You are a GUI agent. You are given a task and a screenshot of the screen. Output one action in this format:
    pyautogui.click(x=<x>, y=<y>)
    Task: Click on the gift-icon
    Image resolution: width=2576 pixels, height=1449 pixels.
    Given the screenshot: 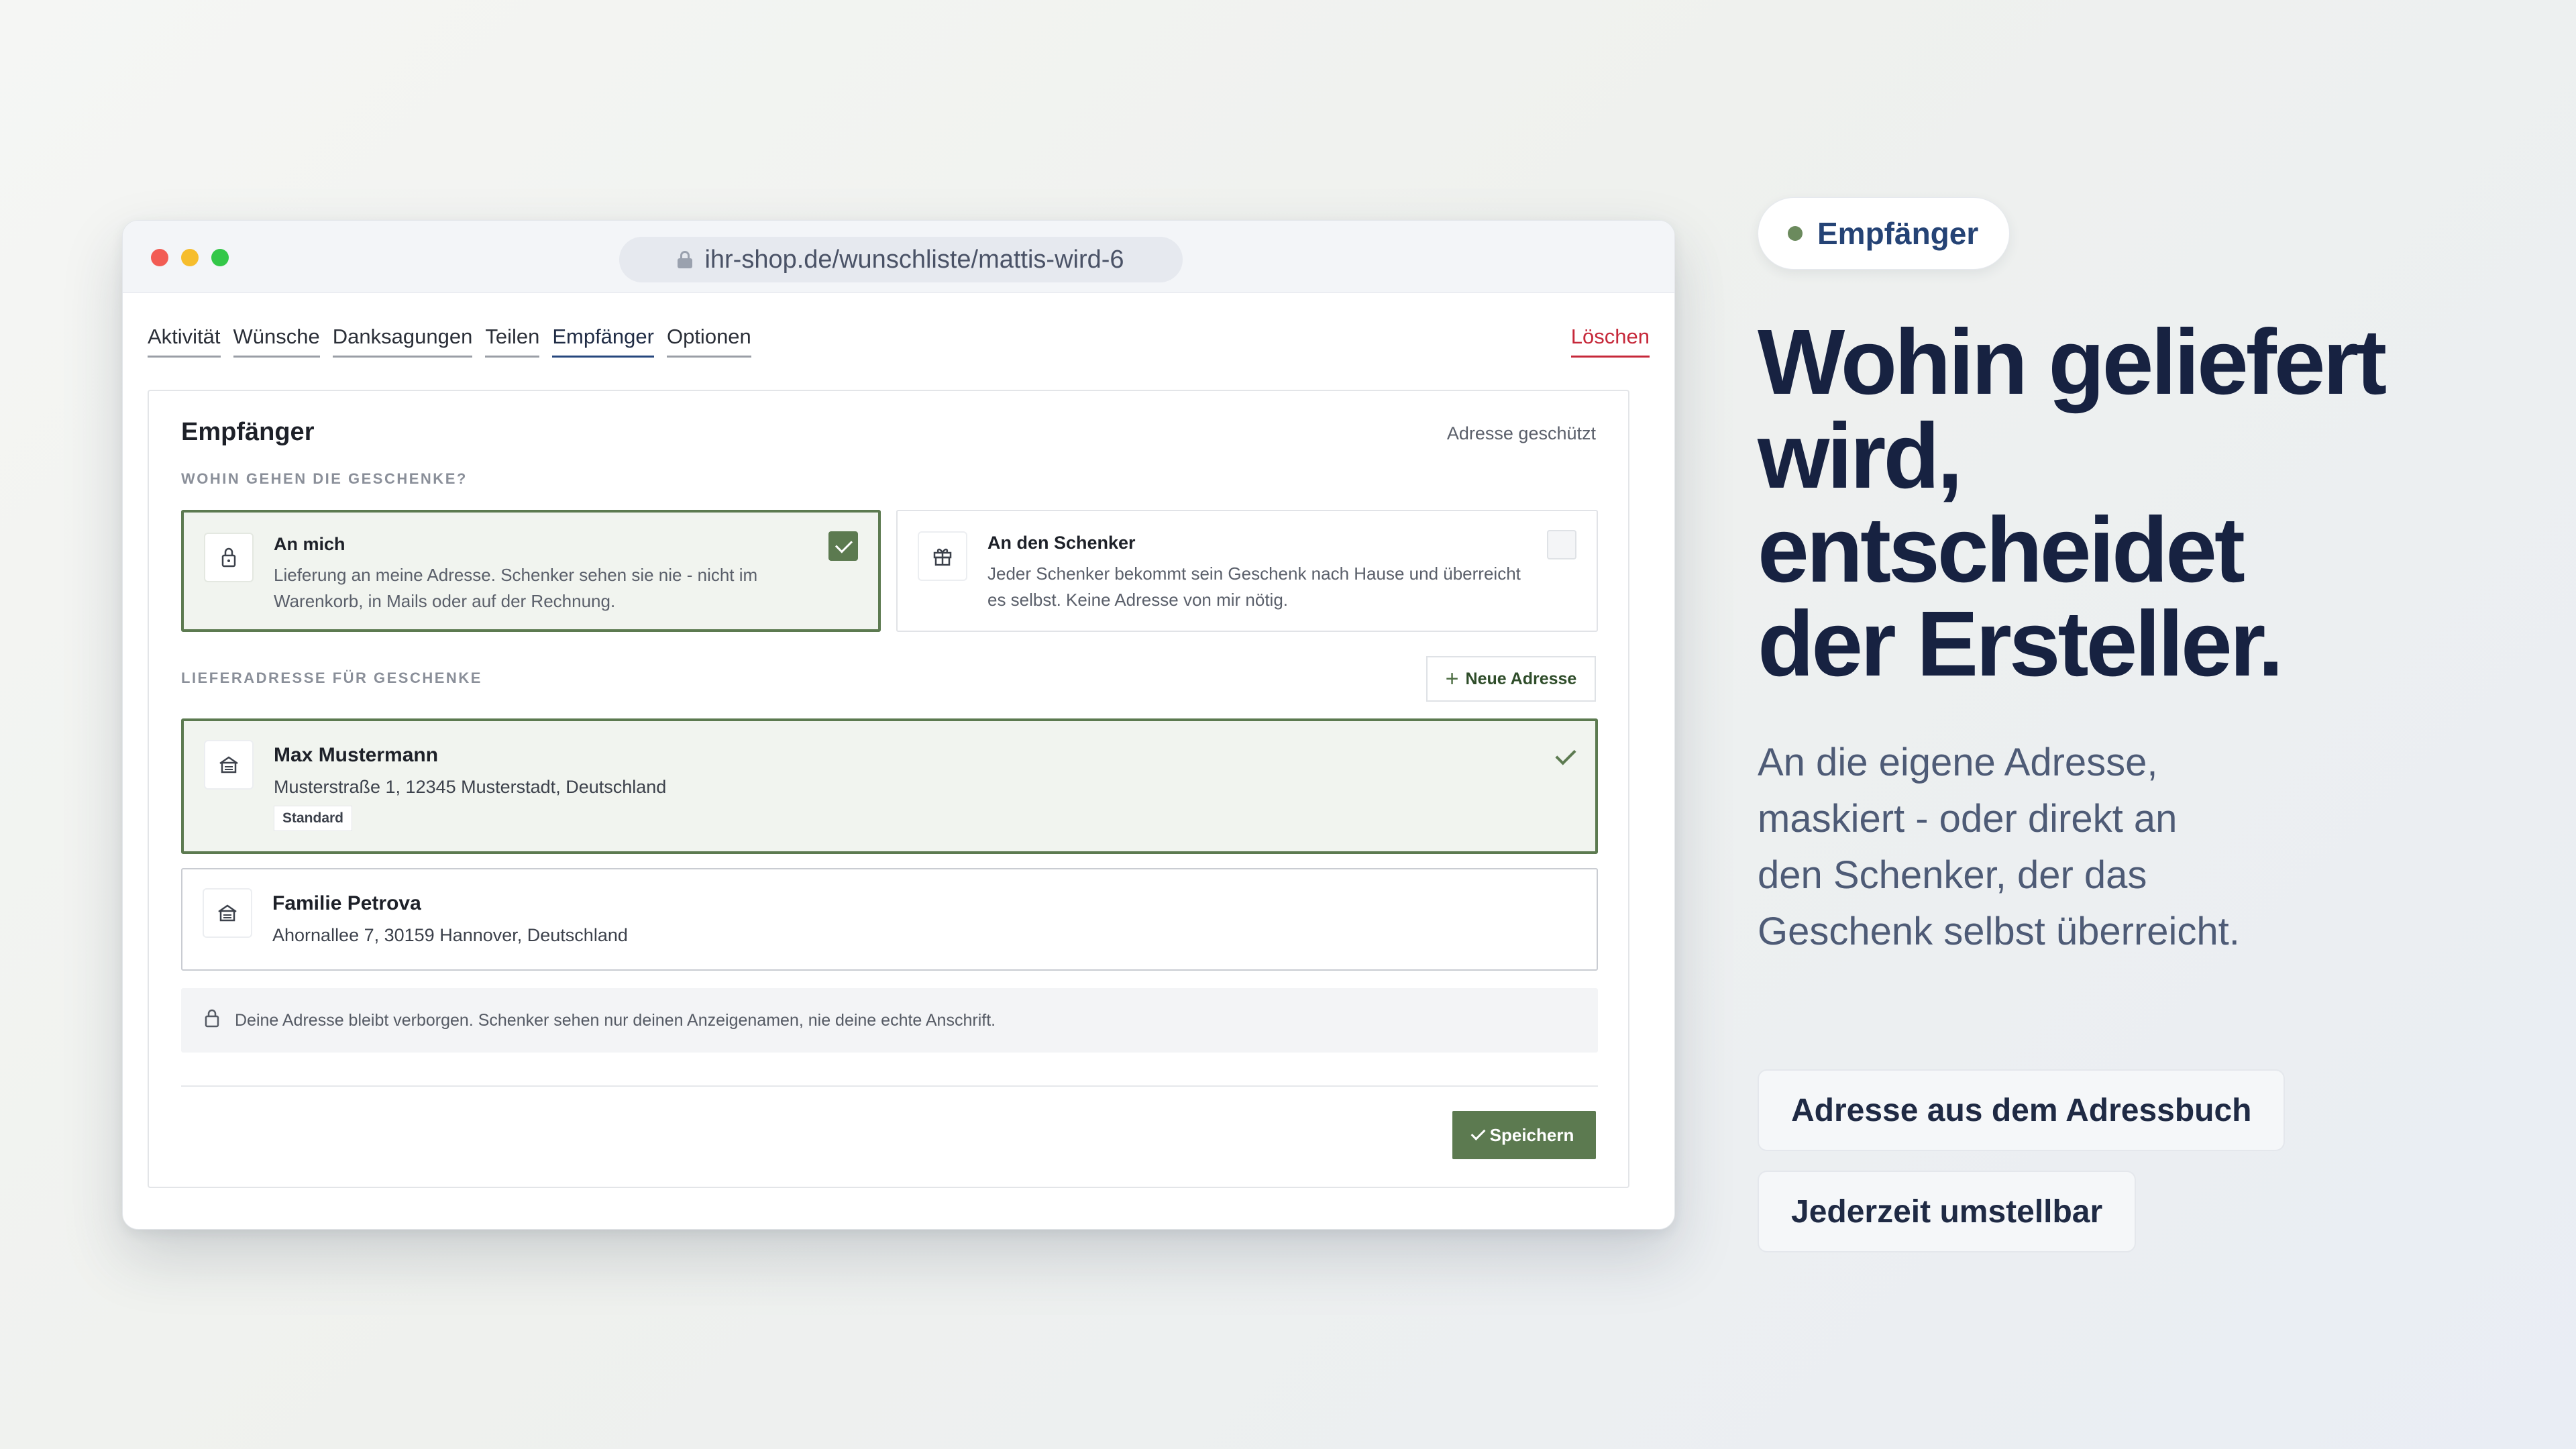 What is the action you would take?
    pyautogui.click(x=942, y=556)
    